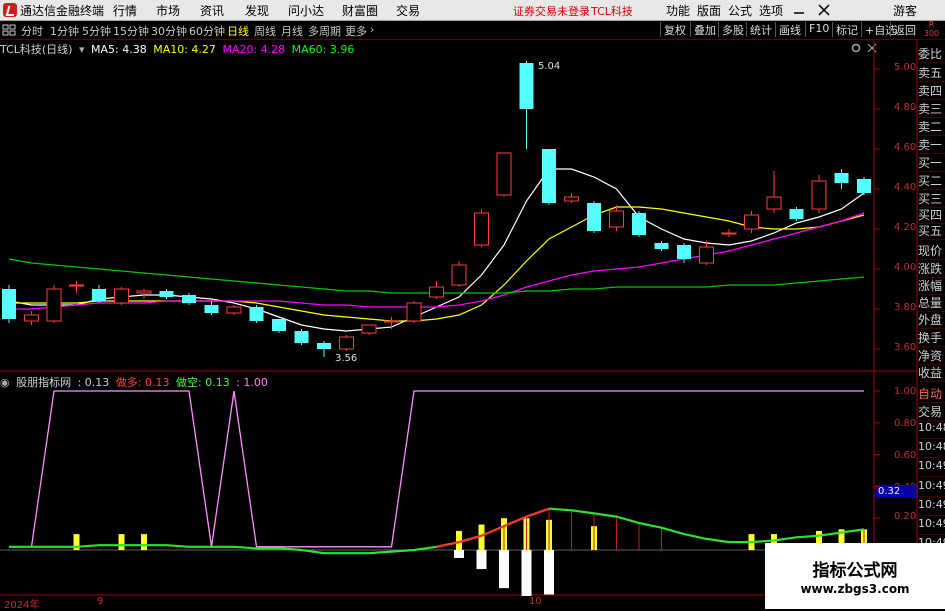 The width and height of the screenshot is (945, 611). I want to click on broker-status: 证券交易未登录, so click(551, 11).